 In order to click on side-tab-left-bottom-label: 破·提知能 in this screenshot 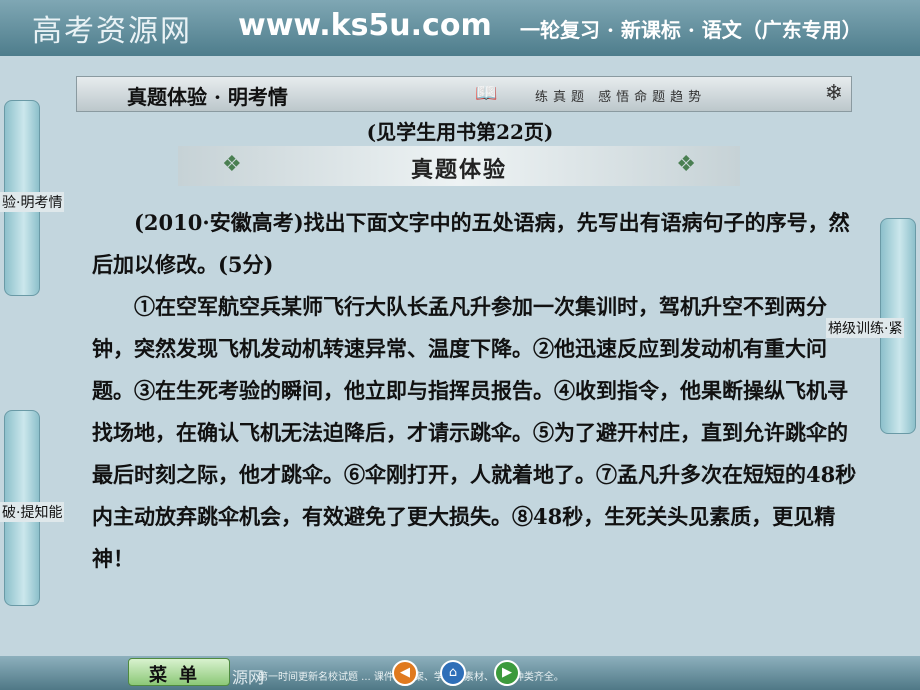, I will do `click(32, 512)`.